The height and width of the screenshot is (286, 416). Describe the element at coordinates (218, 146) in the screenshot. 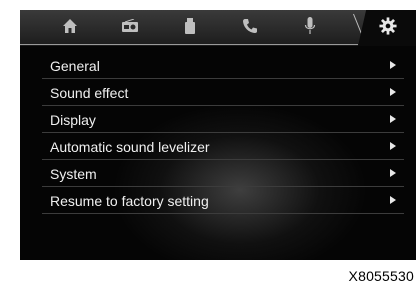

I see `menu-item-automatic-sound-levelizer: Automatic sound levelizer` at that location.